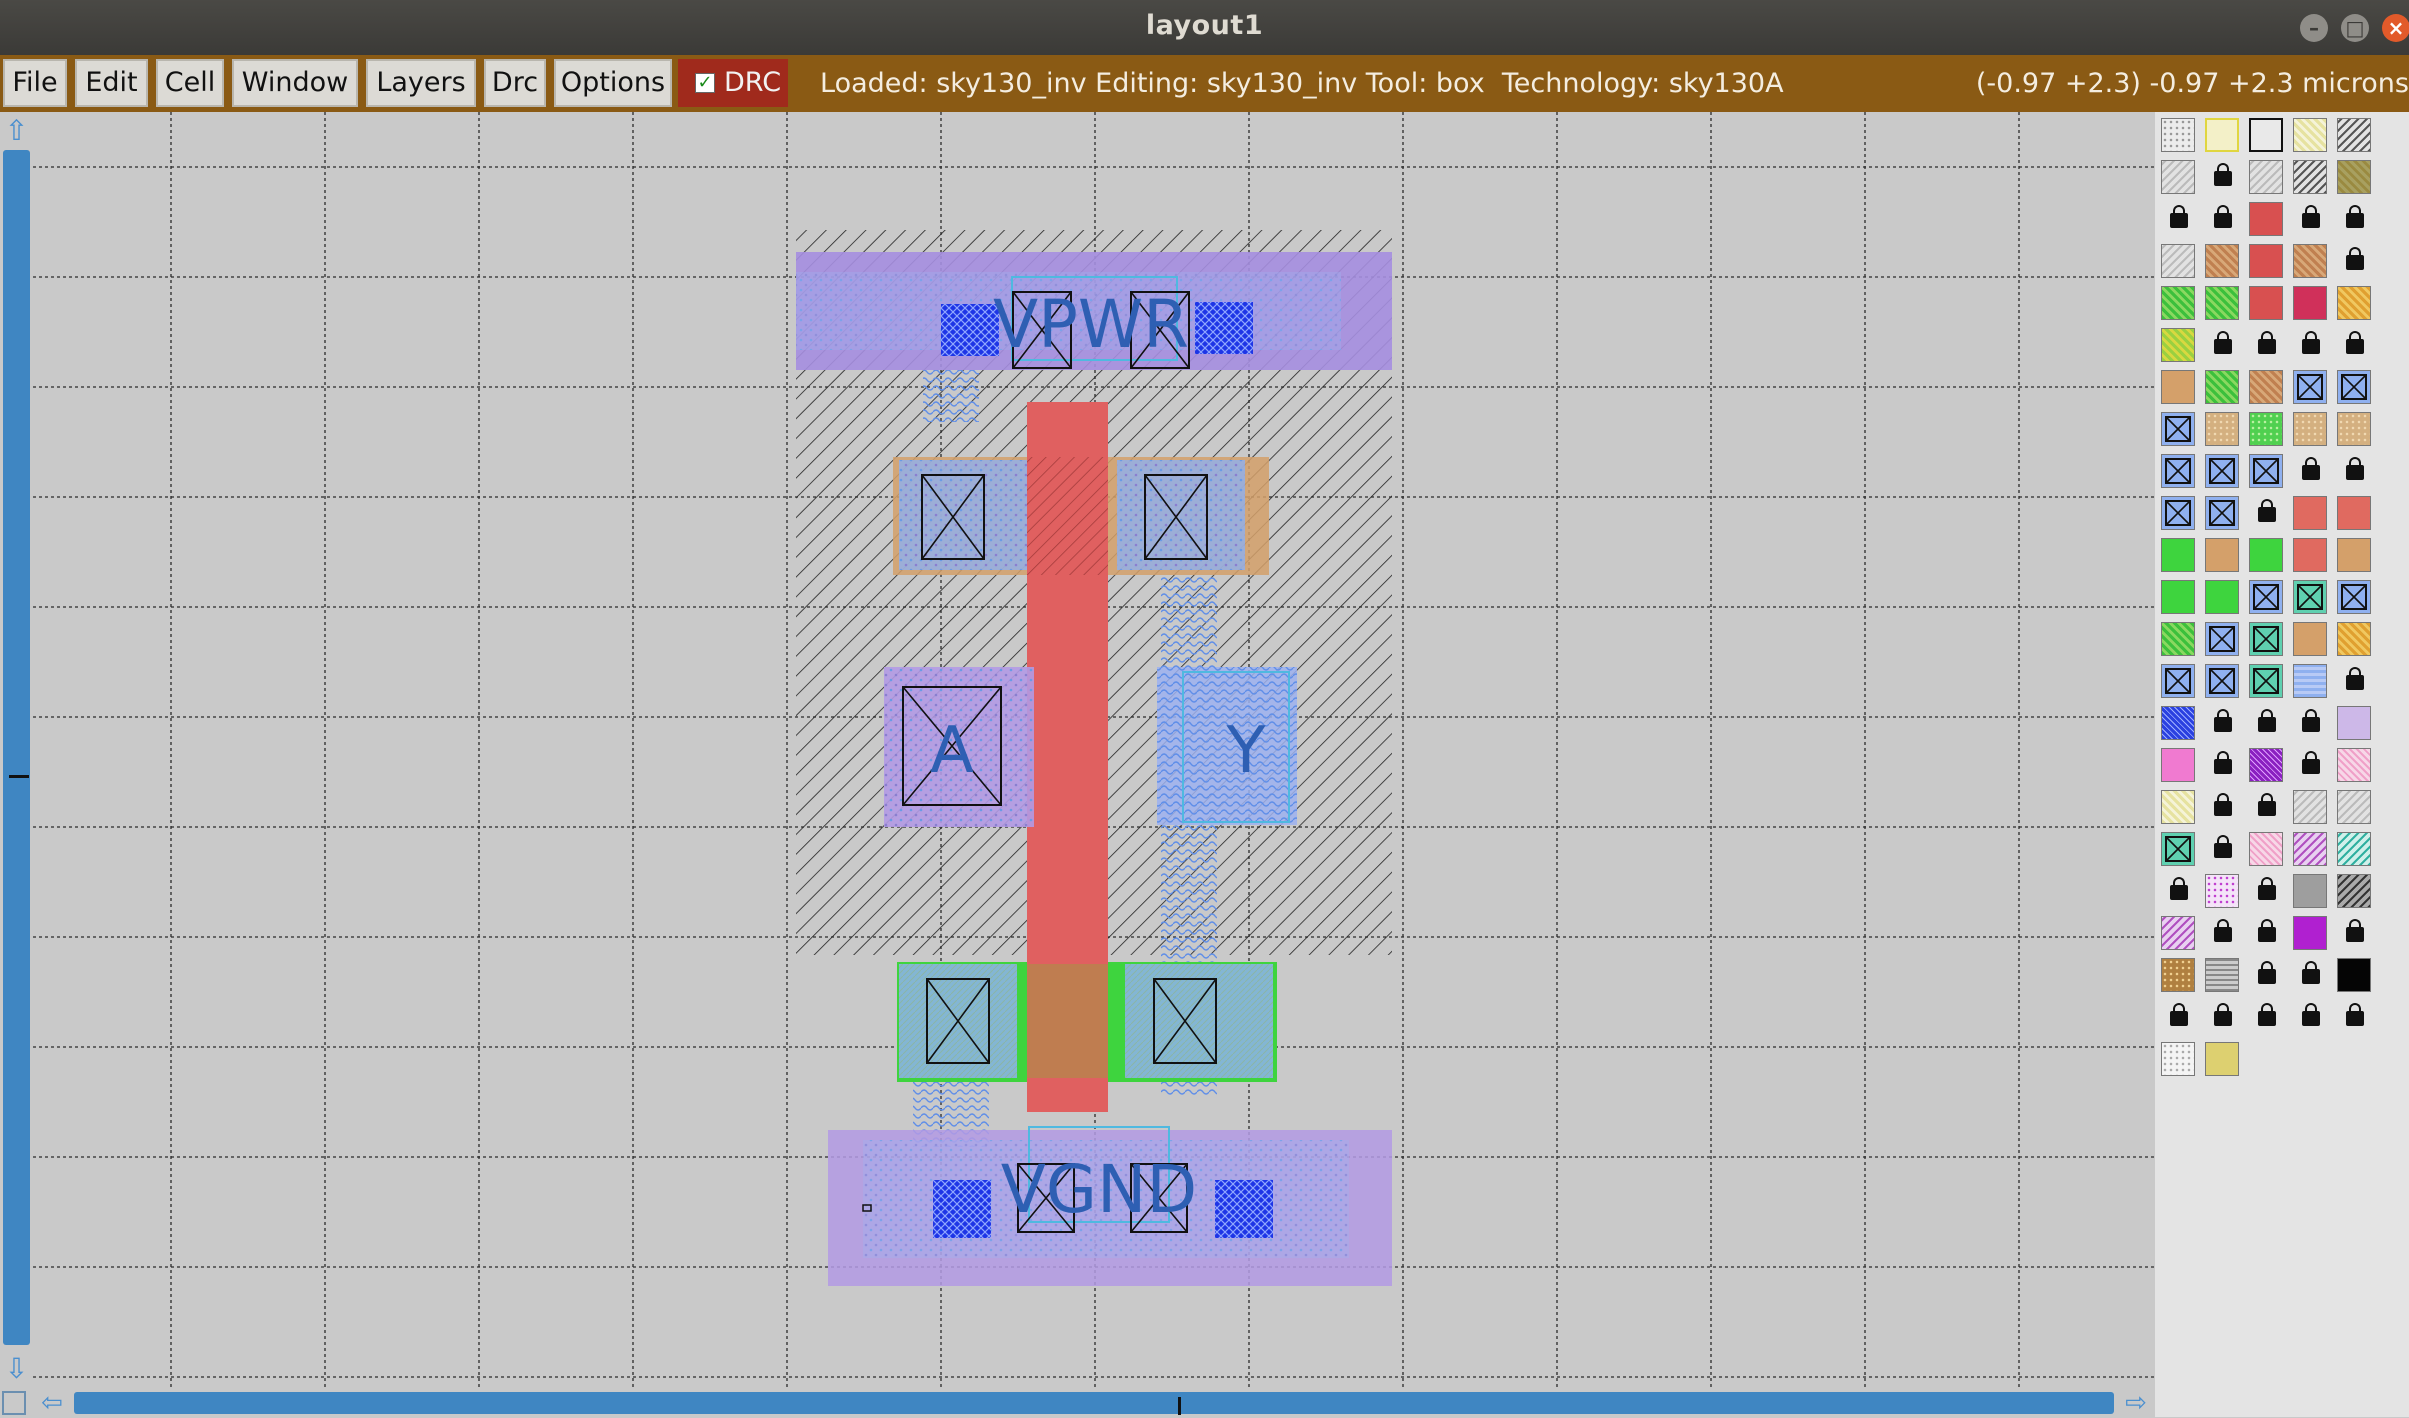  Describe the element at coordinates (2354, 639) in the screenshot. I see `layer-swatch-orange-hatch` at that location.